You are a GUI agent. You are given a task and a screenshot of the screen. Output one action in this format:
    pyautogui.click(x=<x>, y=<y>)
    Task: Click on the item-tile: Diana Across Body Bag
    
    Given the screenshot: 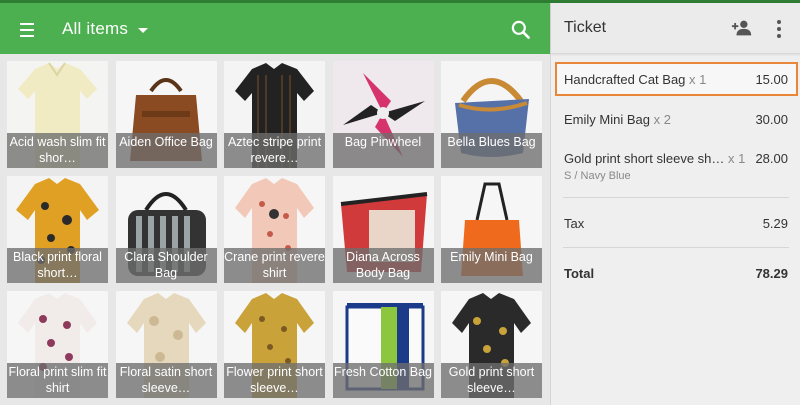 What is the action you would take?
    pyautogui.click(x=383, y=229)
    